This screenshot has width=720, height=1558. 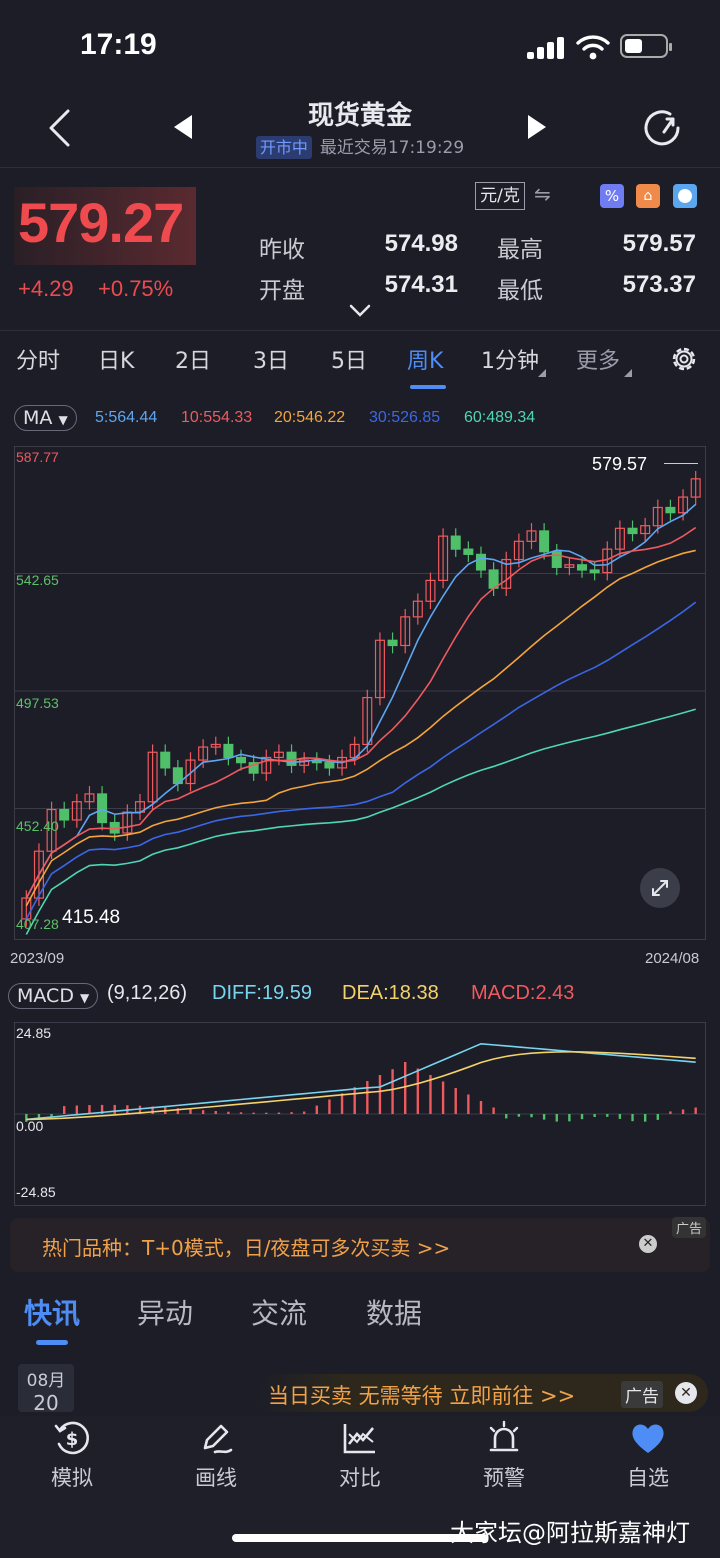 I want to click on floating-ad-text: 当日买卖 无需等待 立即前往 >>, so click(x=421, y=1395).